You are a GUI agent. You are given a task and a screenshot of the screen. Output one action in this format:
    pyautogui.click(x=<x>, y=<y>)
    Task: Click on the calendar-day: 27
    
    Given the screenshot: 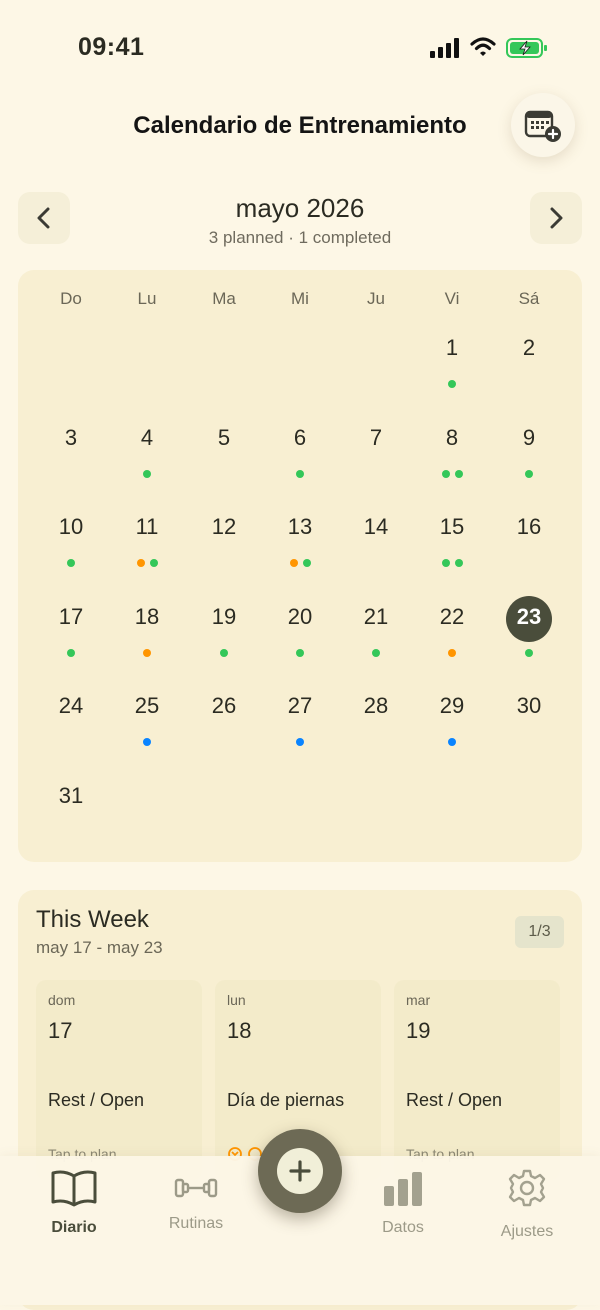 What is the action you would take?
    pyautogui.click(x=300, y=706)
    